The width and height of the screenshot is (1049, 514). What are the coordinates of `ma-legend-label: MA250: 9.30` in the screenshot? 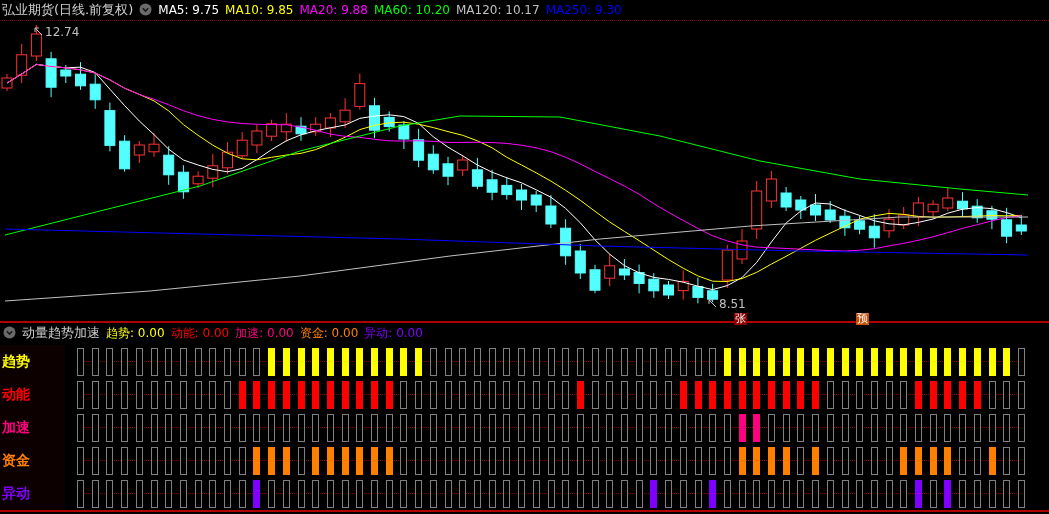 It's located at (583, 10).